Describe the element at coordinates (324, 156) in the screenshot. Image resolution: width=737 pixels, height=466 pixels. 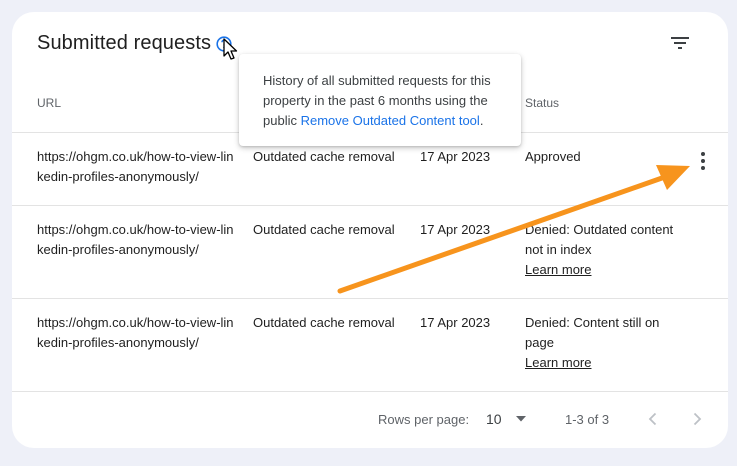
I see `row-1-type: Outdated cache removal` at that location.